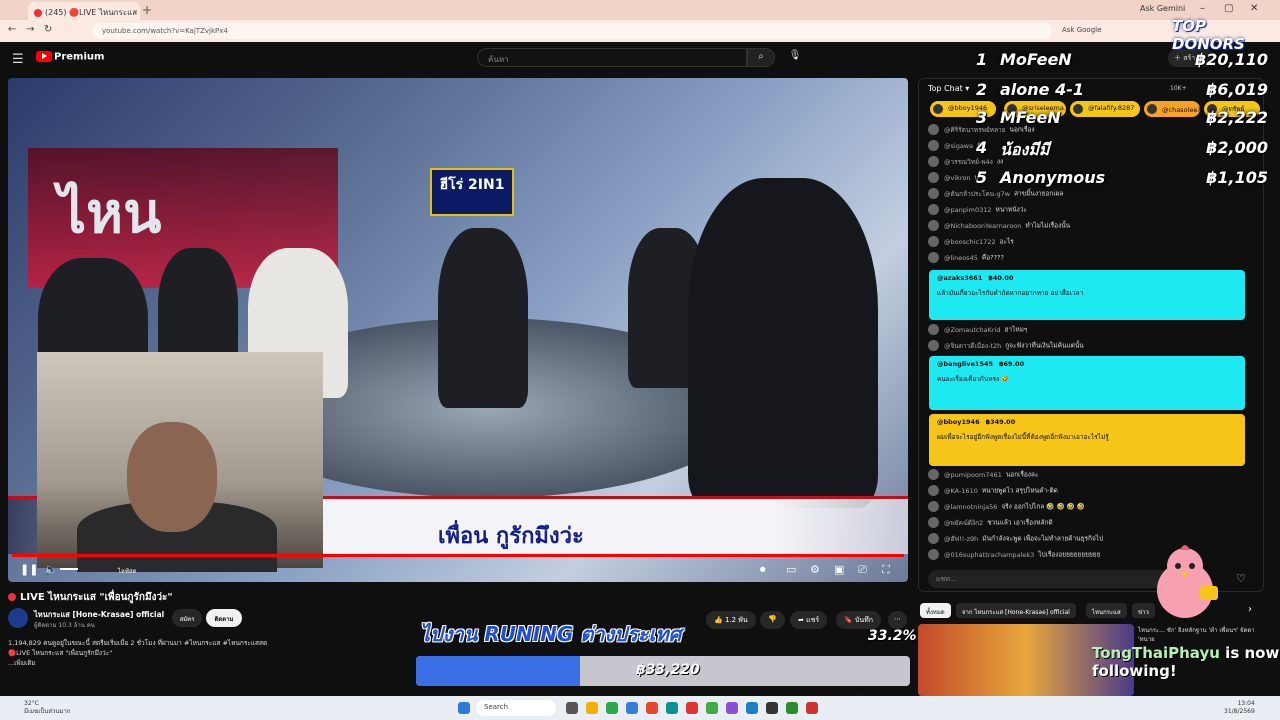 The width and height of the screenshot is (1280, 720). Describe the element at coordinates (612, 57) in the screenshot. I see `search-input: ค้นหา` at that location.